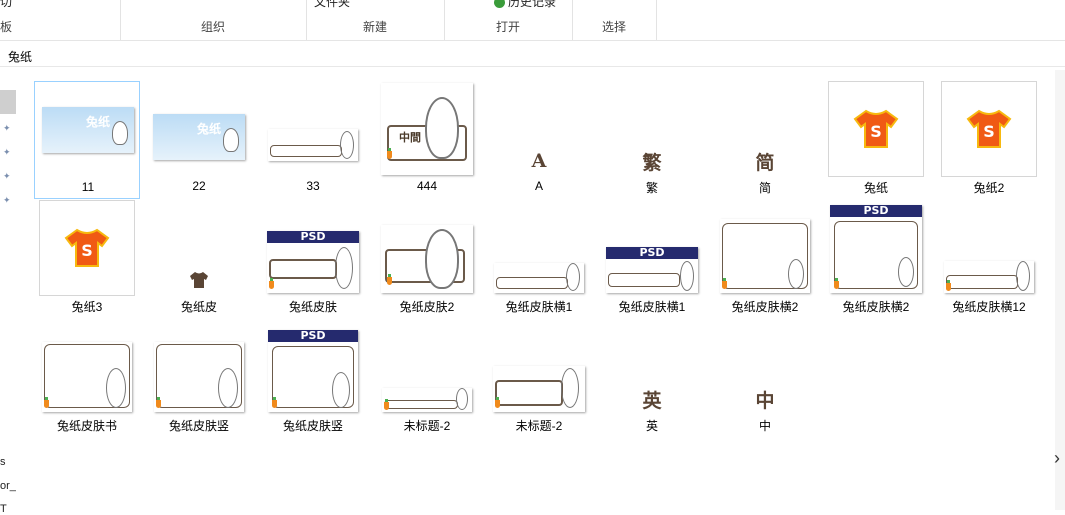  What do you see at coordinates (539, 259) in the screenshot?
I see `file-item: 兔纸皮肤横1` at bounding box center [539, 259].